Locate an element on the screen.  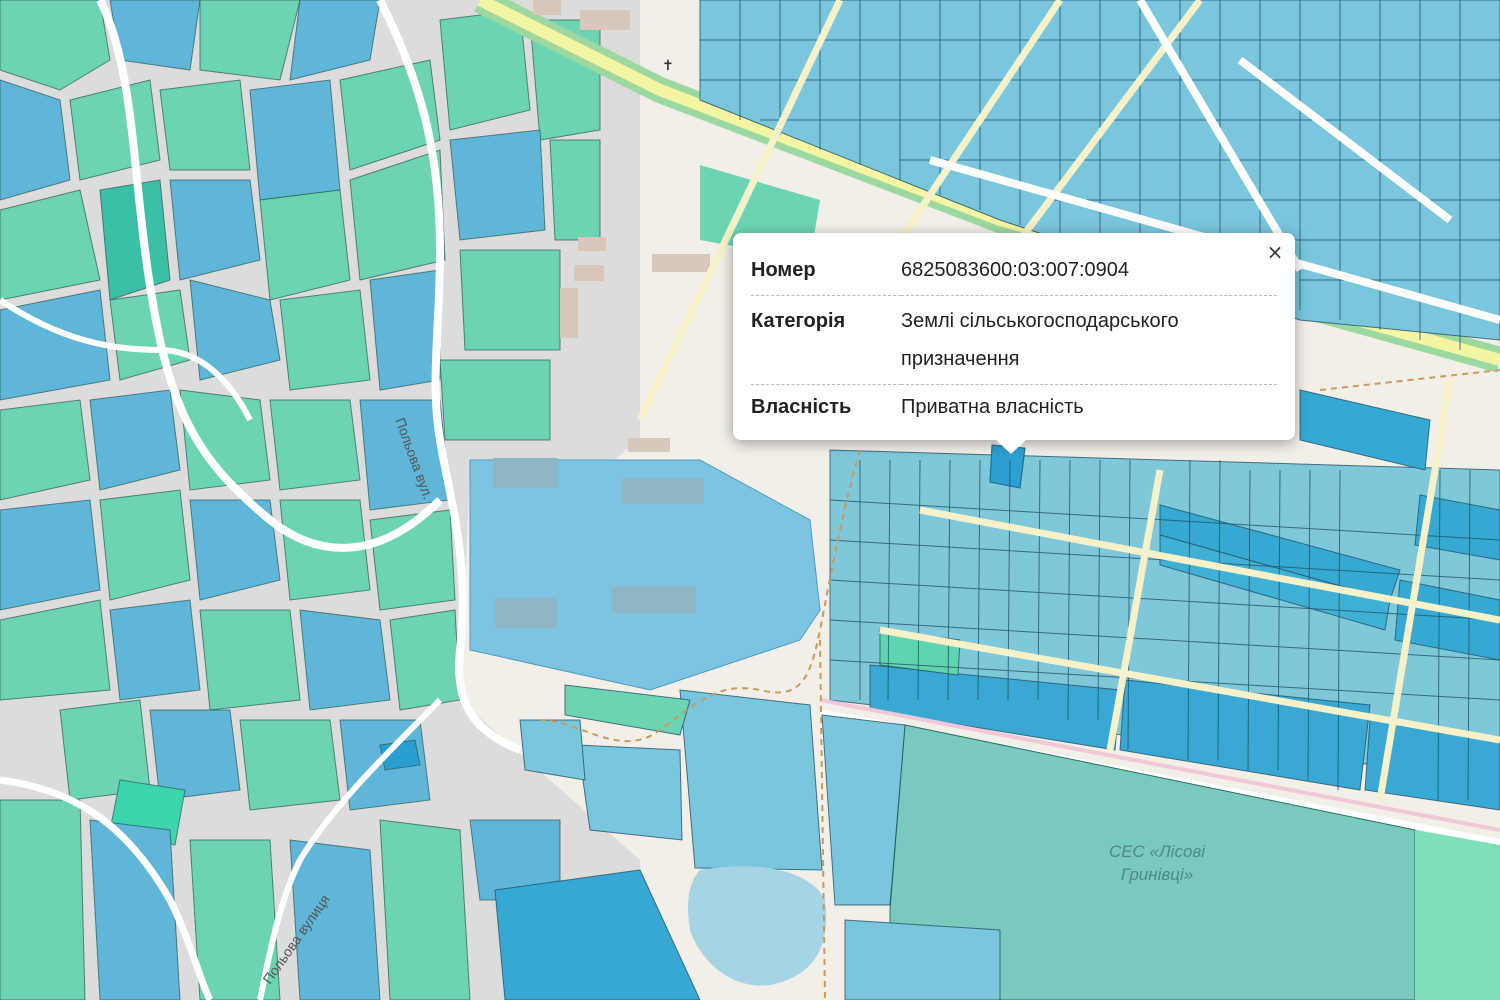
value-number: 6825083600:03:007:0904 is located at coordinates (1015, 270).